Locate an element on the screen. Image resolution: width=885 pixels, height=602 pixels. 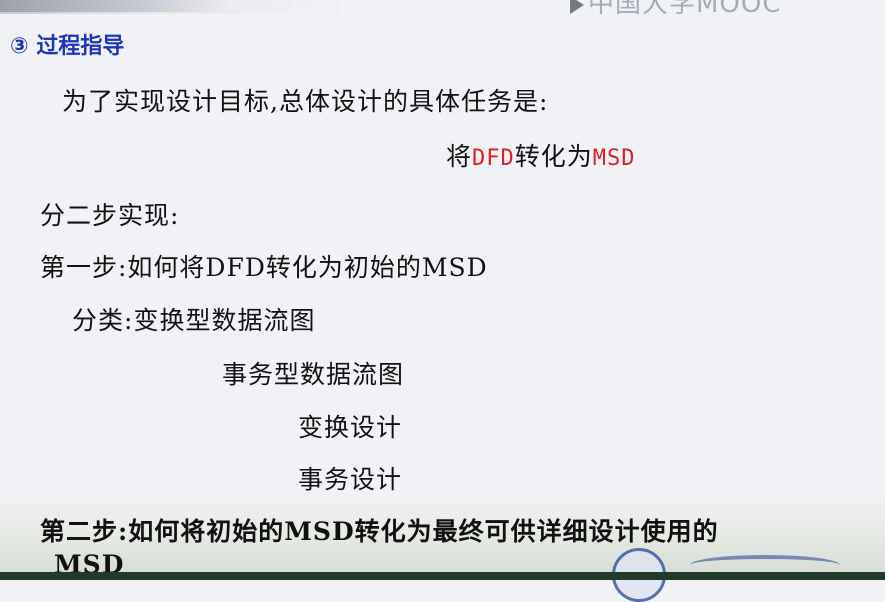
step-two-msd: MSD is located at coordinates (319, 531).